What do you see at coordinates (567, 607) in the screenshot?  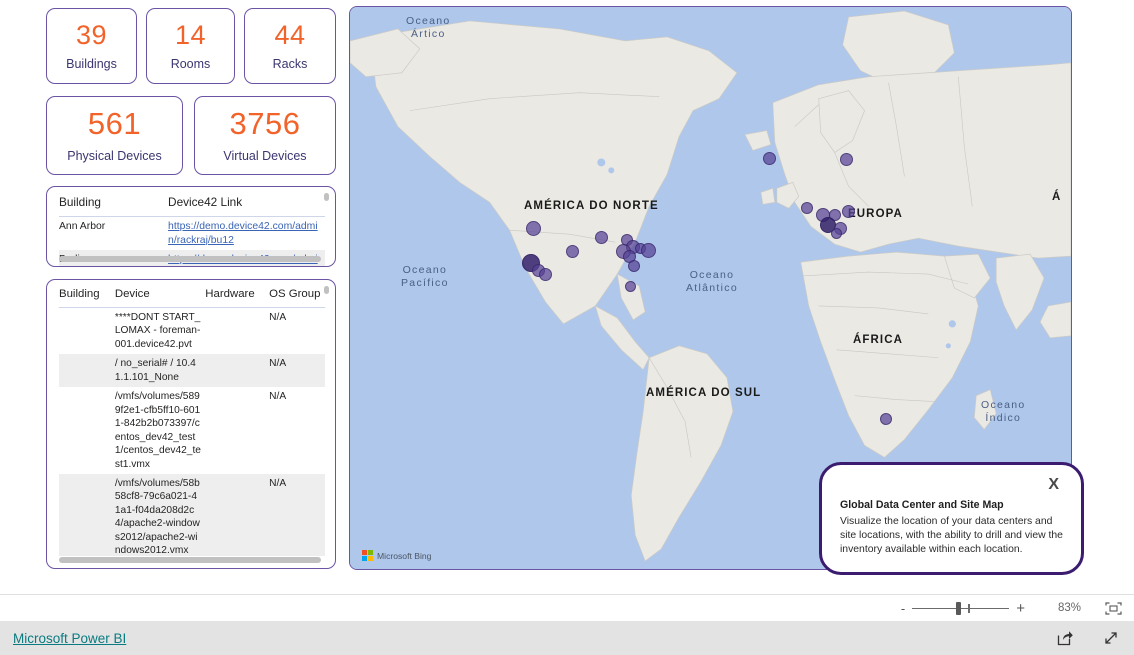 I see `zoom-toolbar: - + 83%` at bounding box center [567, 607].